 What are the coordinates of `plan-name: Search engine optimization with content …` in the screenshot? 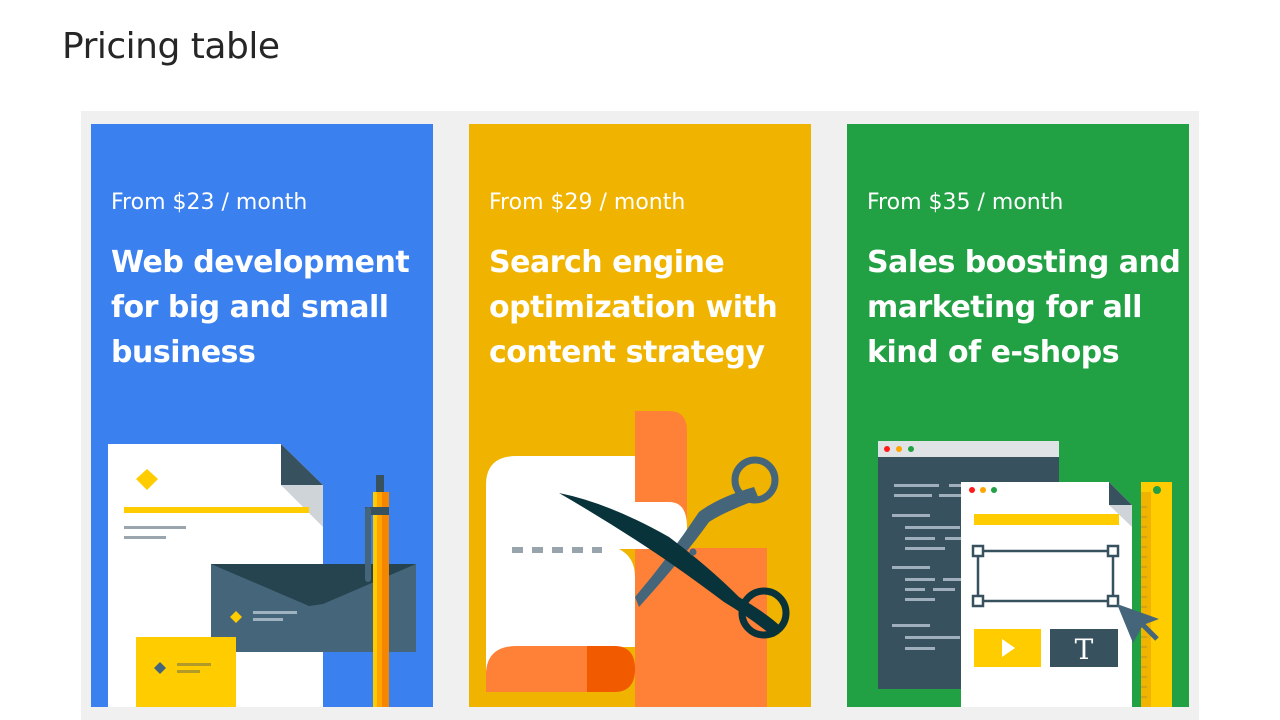 It's located at (633, 307).